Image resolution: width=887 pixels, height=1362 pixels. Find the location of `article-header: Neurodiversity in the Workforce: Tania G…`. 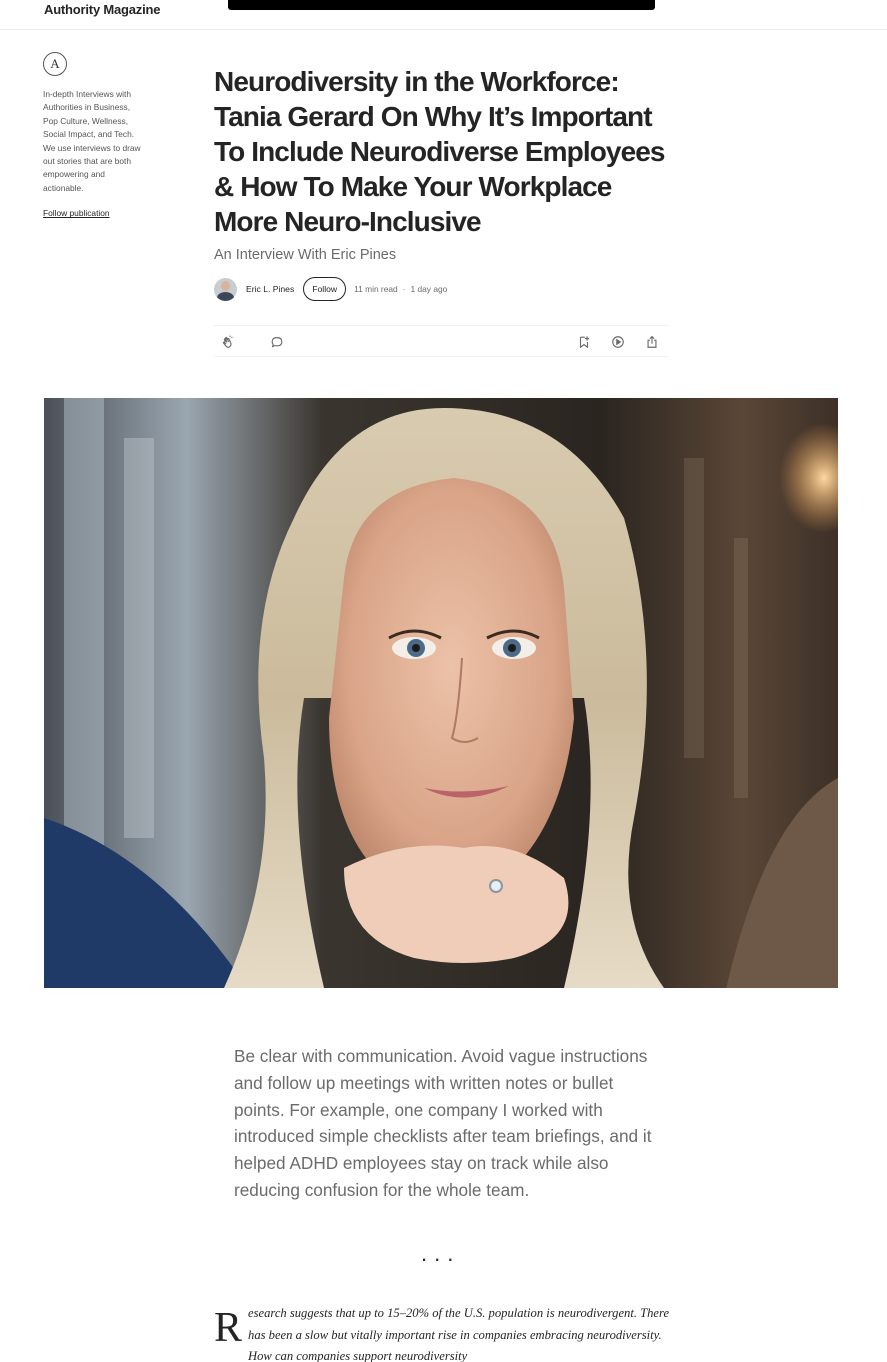

article-header: Neurodiversity in the Workforce: Tania G… is located at coordinates (442, 163).